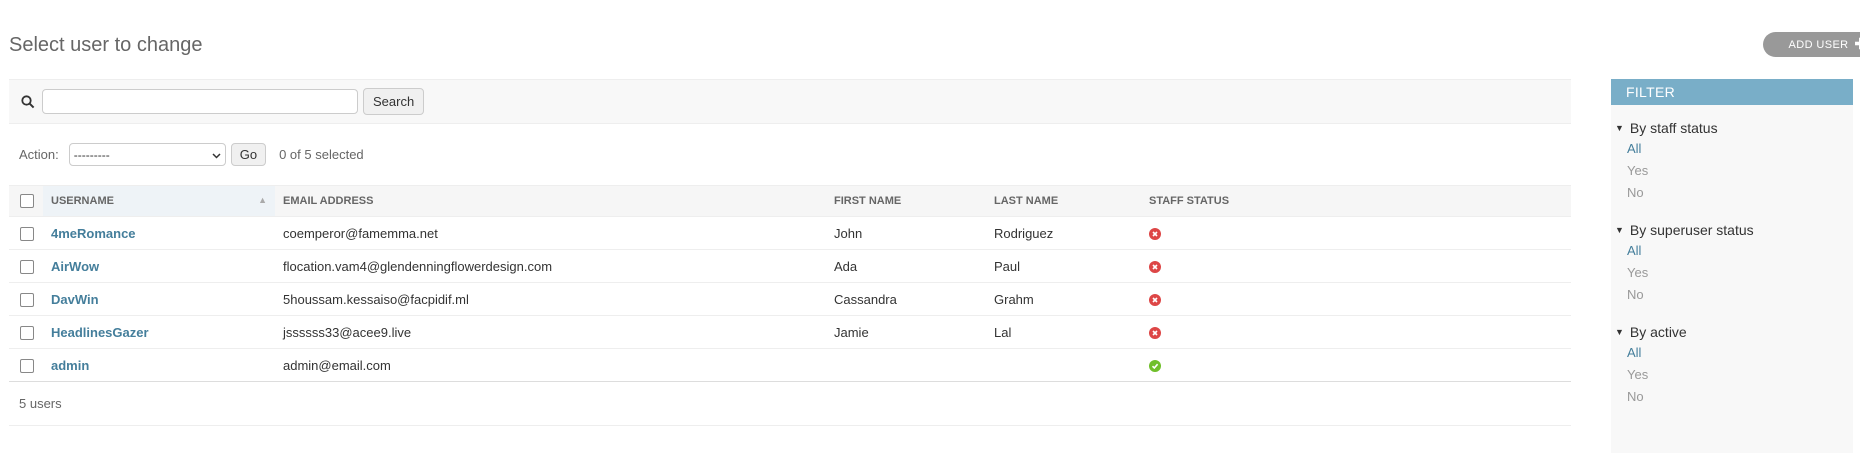  Describe the element at coordinates (1063, 233) in the screenshot. I see `last-name-cell: Rodriguez` at that location.